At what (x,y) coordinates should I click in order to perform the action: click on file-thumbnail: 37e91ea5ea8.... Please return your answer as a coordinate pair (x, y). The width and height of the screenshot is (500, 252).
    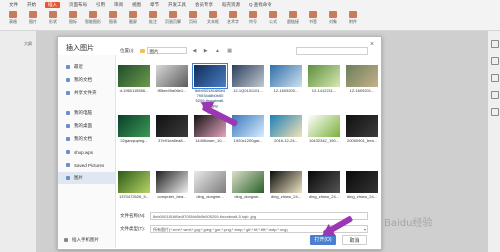
    Looking at the image, I should click on (172, 129).